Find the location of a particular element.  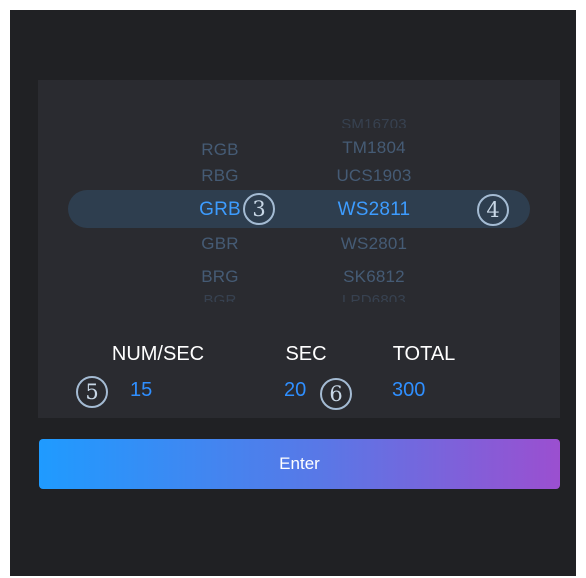

num-per-sec-value: 15 is located at coordinates (155, 390).